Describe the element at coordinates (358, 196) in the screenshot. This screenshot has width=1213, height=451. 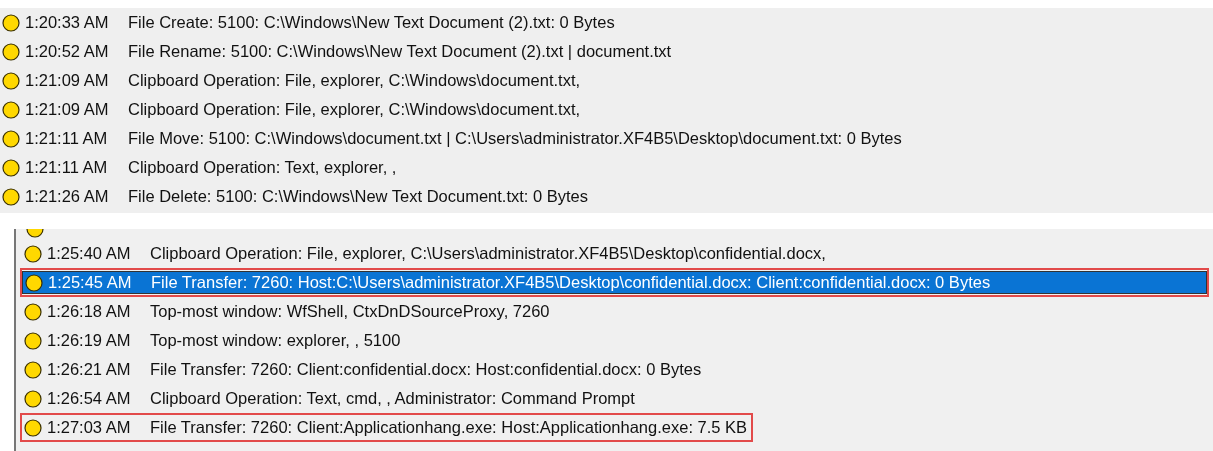
I see `entry-message: File Delete: 5100: C:\Windows\New Text Document.txt: 0 Bytes` at that location.